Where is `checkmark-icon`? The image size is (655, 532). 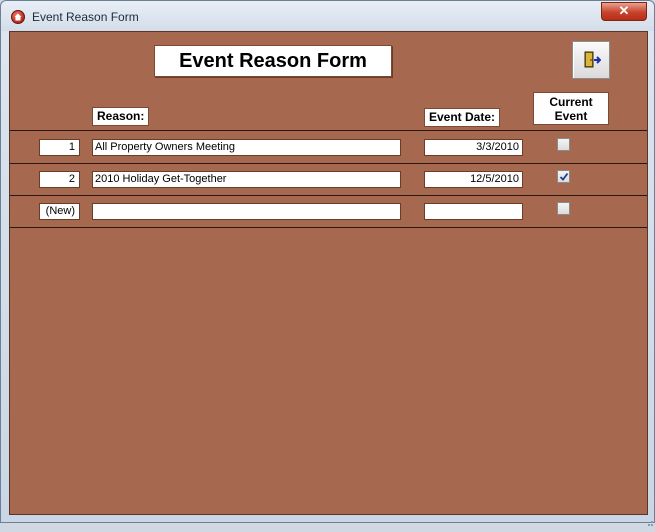
checkmark-icon is located at coordinates (564, 176).